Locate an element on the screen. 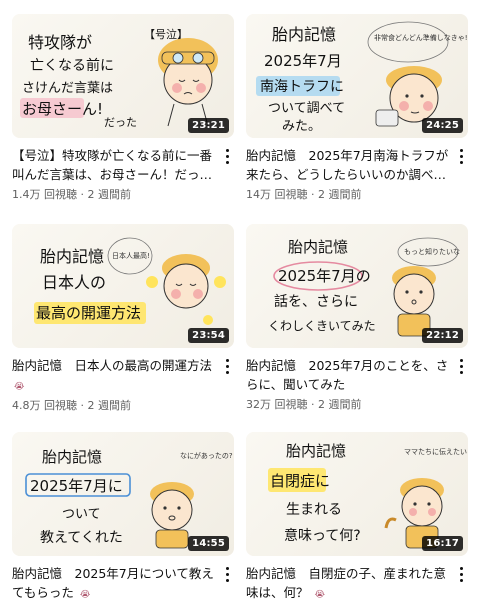 This screenshot has width=480, height=602. video-title-text: 胎内記憶 自閉症の子、産まれた意味は、何？ is located at coordinates (346, 583).